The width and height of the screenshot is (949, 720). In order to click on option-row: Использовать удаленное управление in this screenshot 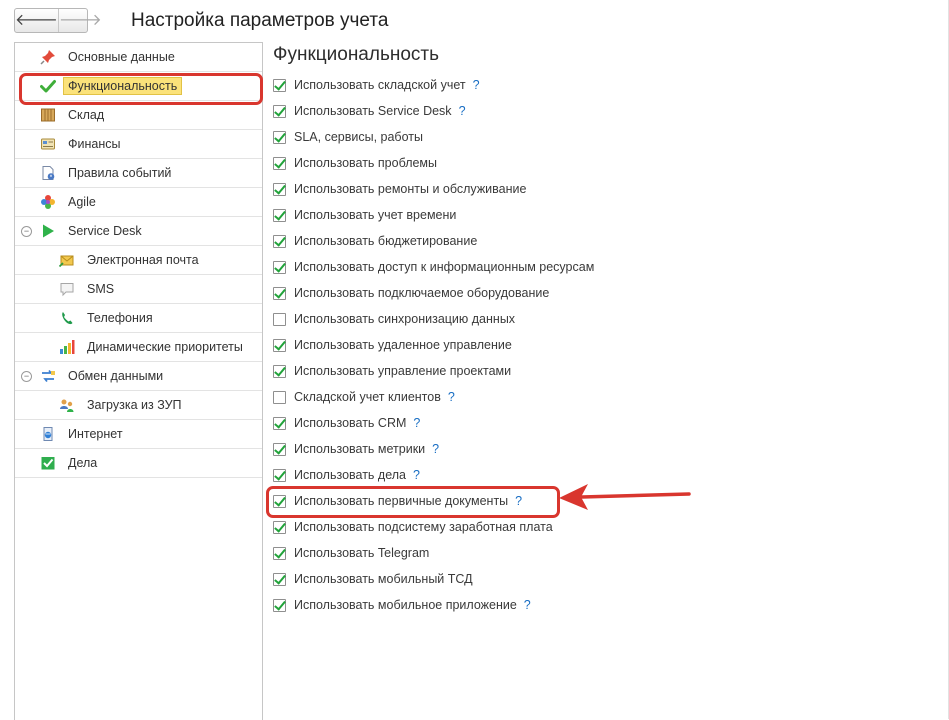, I will do `click(433, 345)`.